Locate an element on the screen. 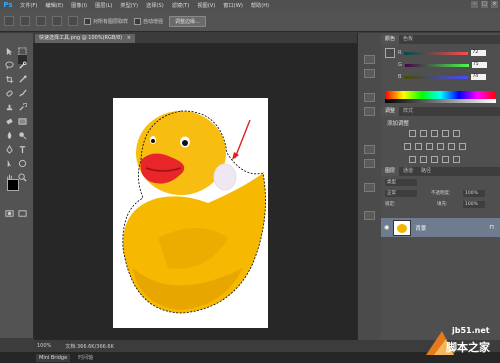  invert-icon is located at coordinates (412, 159).